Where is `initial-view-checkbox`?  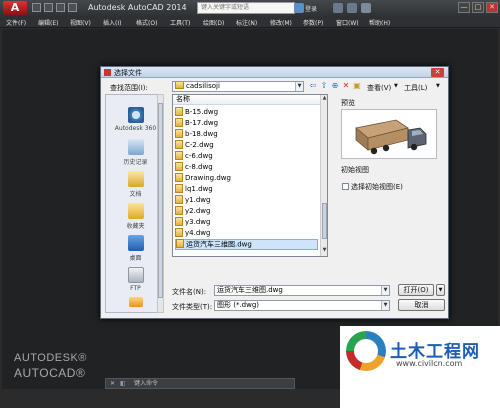
initial-view-checkbox is located at coordinates (345, 186).